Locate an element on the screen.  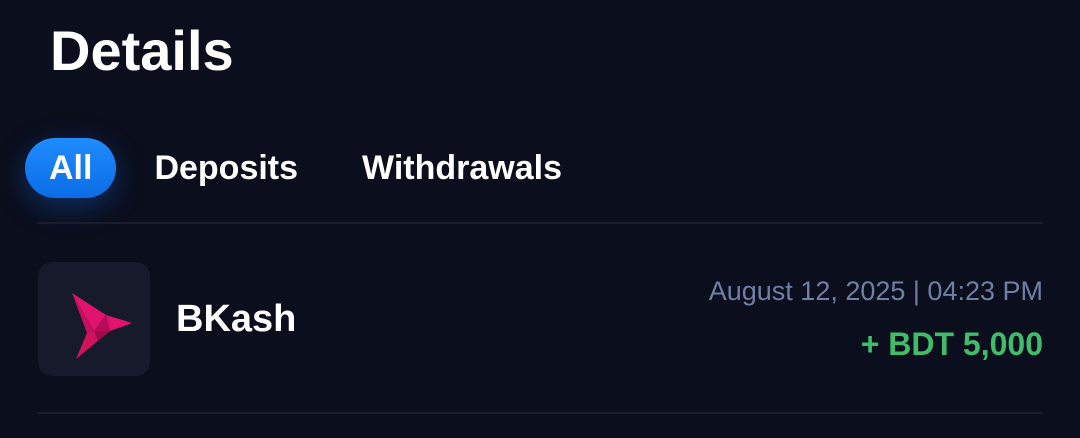
provider-logo is located at coordinates (94, 319).